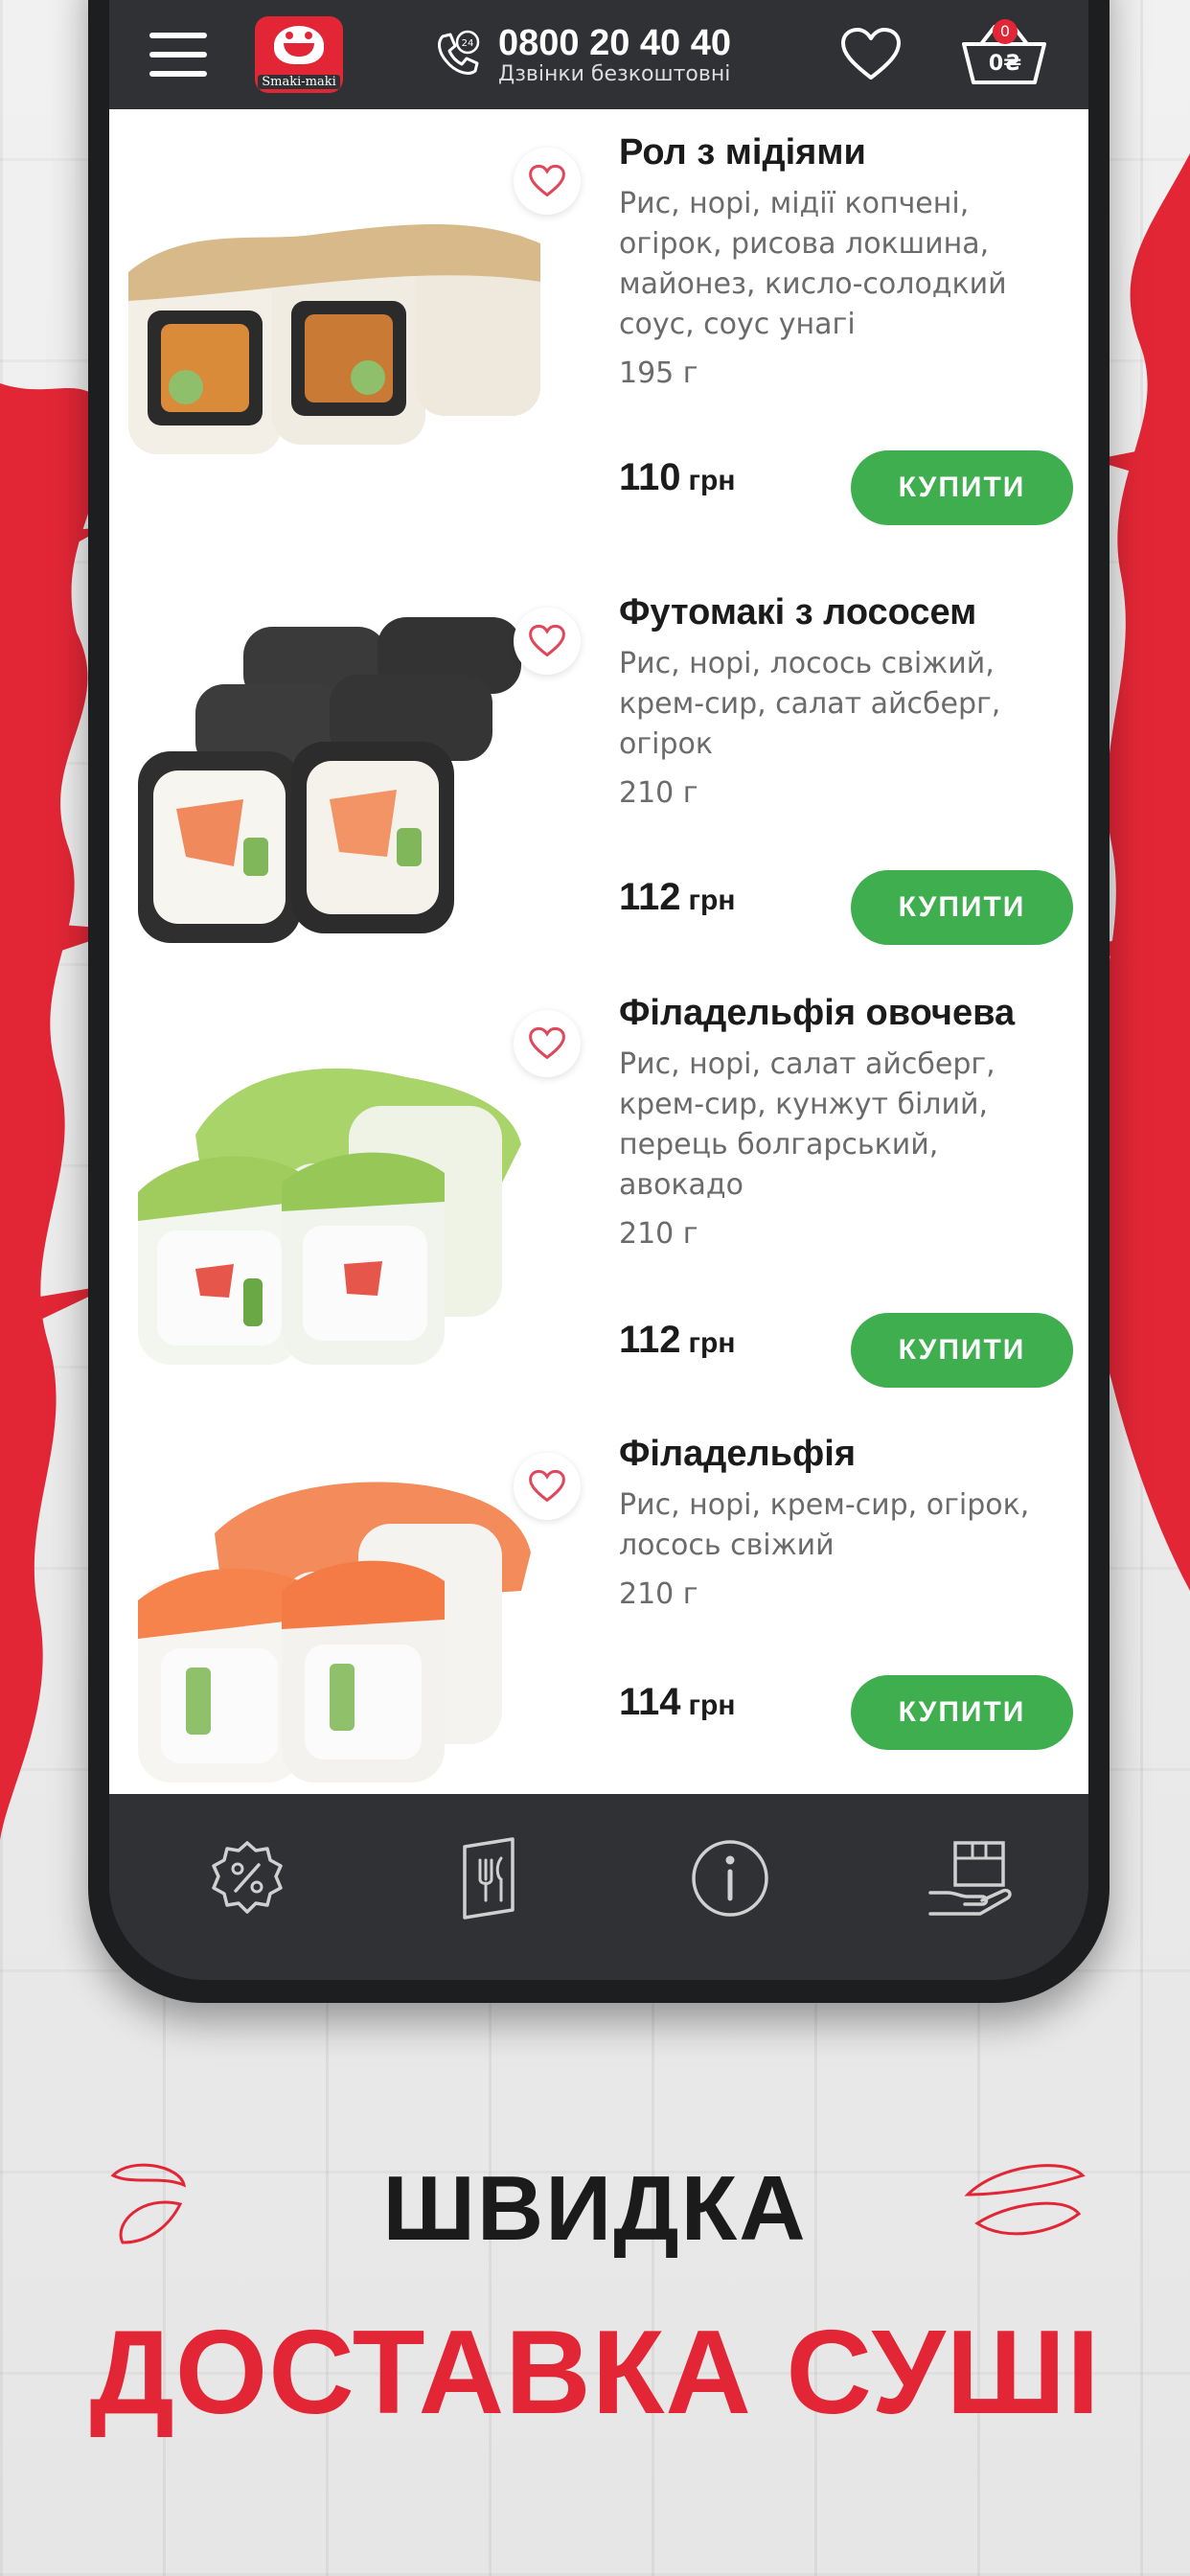 The width and height of the screenshot is (1190, 2576). Describe the element at coordinates (599, 1887) in the screenshot. I see `bottom-nav` at that location.